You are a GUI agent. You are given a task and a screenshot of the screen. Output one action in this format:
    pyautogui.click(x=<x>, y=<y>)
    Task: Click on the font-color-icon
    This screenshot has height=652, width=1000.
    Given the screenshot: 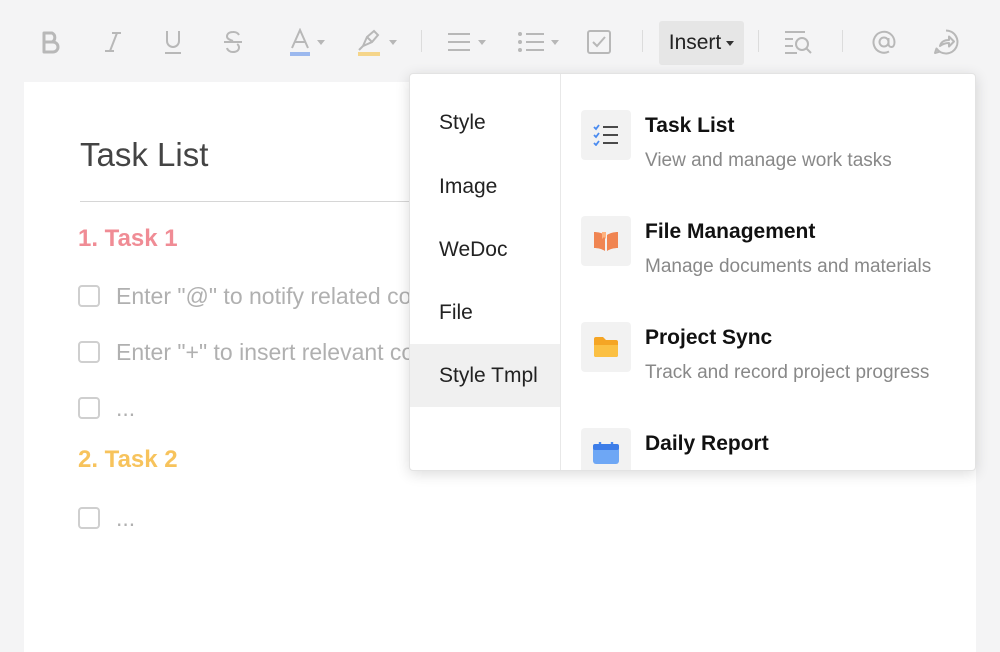 What is the action you would take?
    pyautogui.click(x=300, y=42)
    